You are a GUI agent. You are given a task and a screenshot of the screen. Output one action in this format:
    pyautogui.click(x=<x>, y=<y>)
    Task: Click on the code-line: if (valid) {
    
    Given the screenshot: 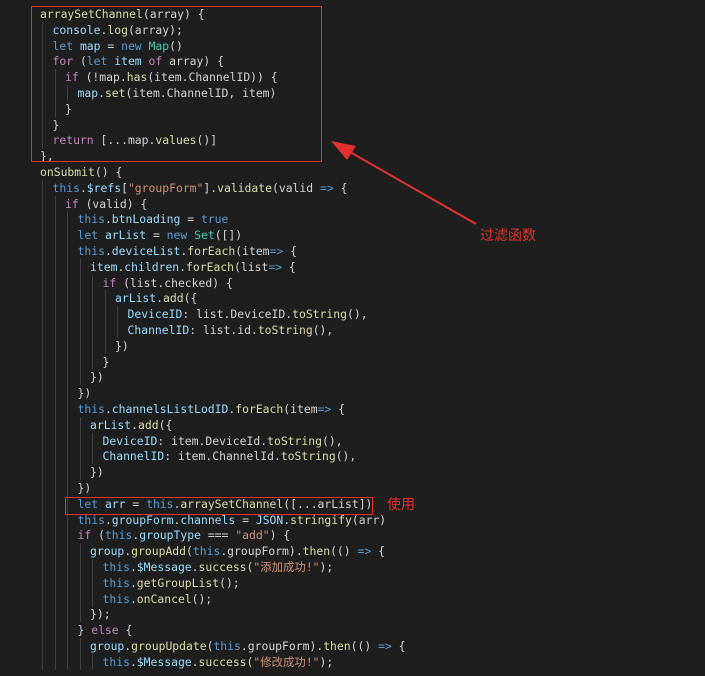 What is the action you would take?
    pyautogui.click(x=106, y=204)
    